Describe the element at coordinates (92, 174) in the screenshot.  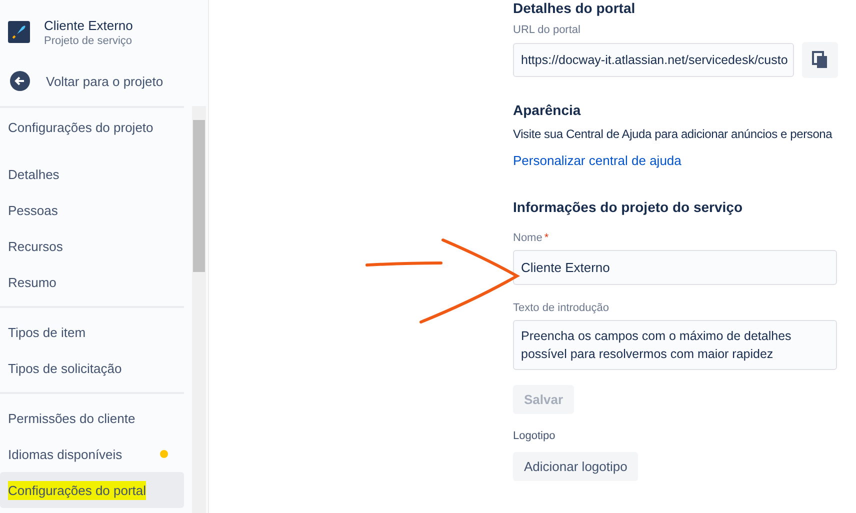
I see `sidebar-item: Detalhes` at that location.